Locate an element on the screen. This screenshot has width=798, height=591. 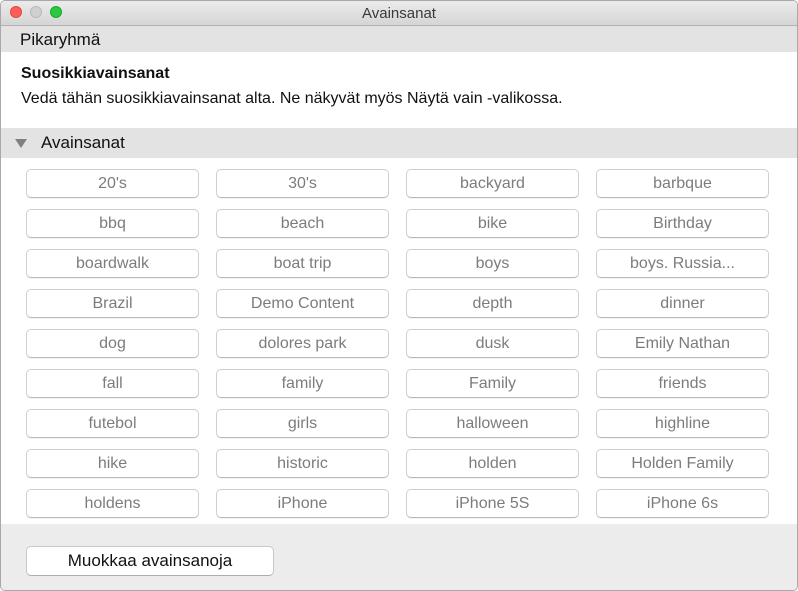
keyword-button: girls is located at coordinates (302, 423).